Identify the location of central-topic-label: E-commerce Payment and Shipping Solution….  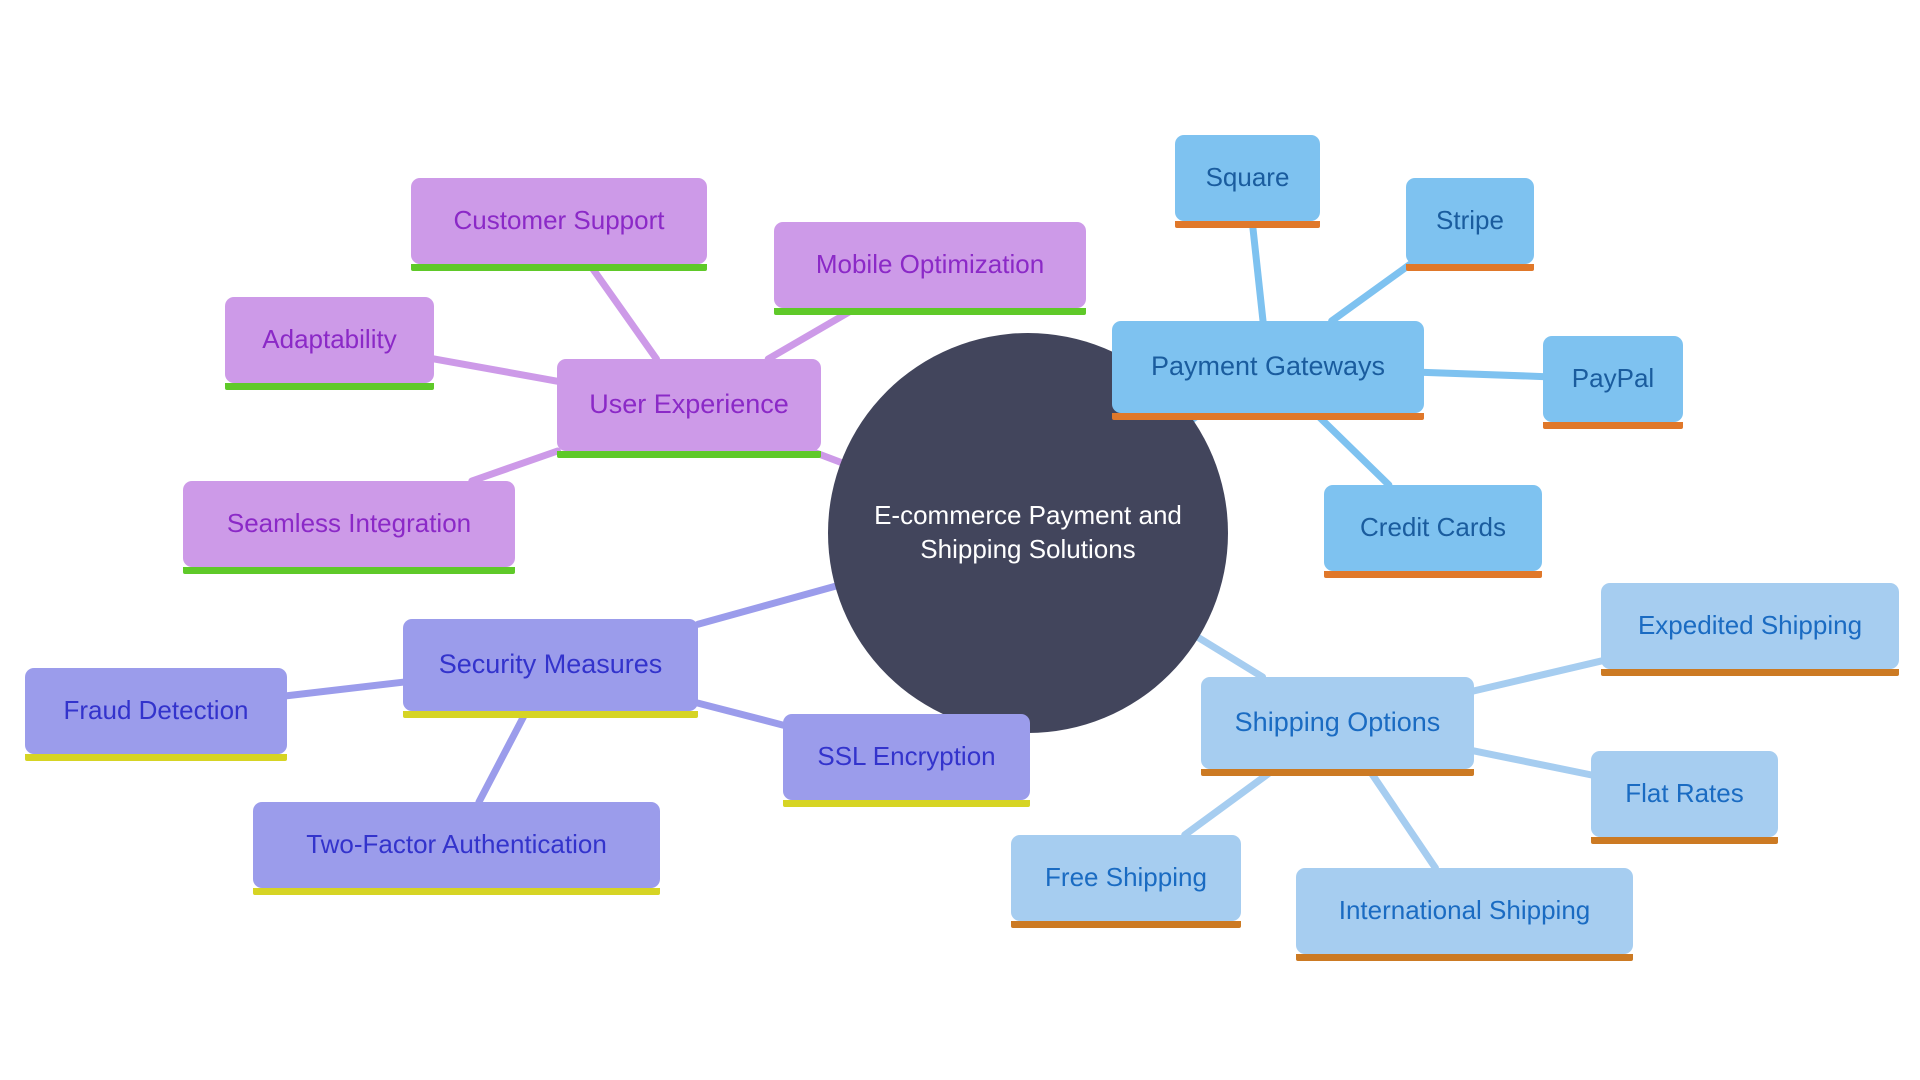
(1028, 532).